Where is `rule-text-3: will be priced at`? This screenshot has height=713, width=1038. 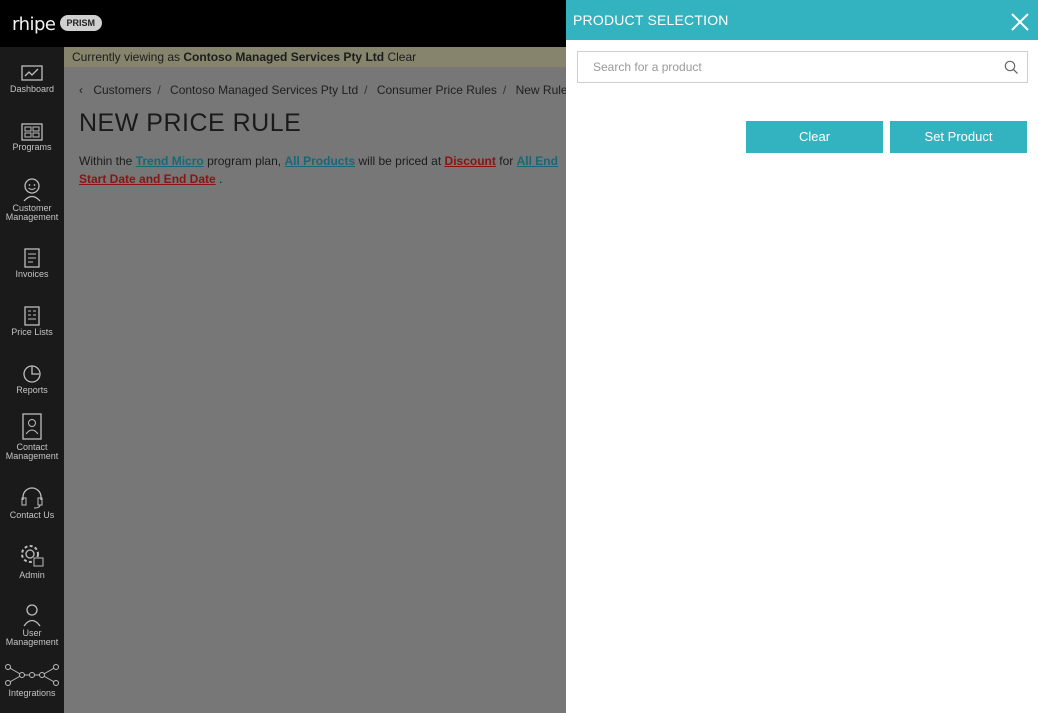 rule-text-3: will be priced at is located at coordinates (400, 161).